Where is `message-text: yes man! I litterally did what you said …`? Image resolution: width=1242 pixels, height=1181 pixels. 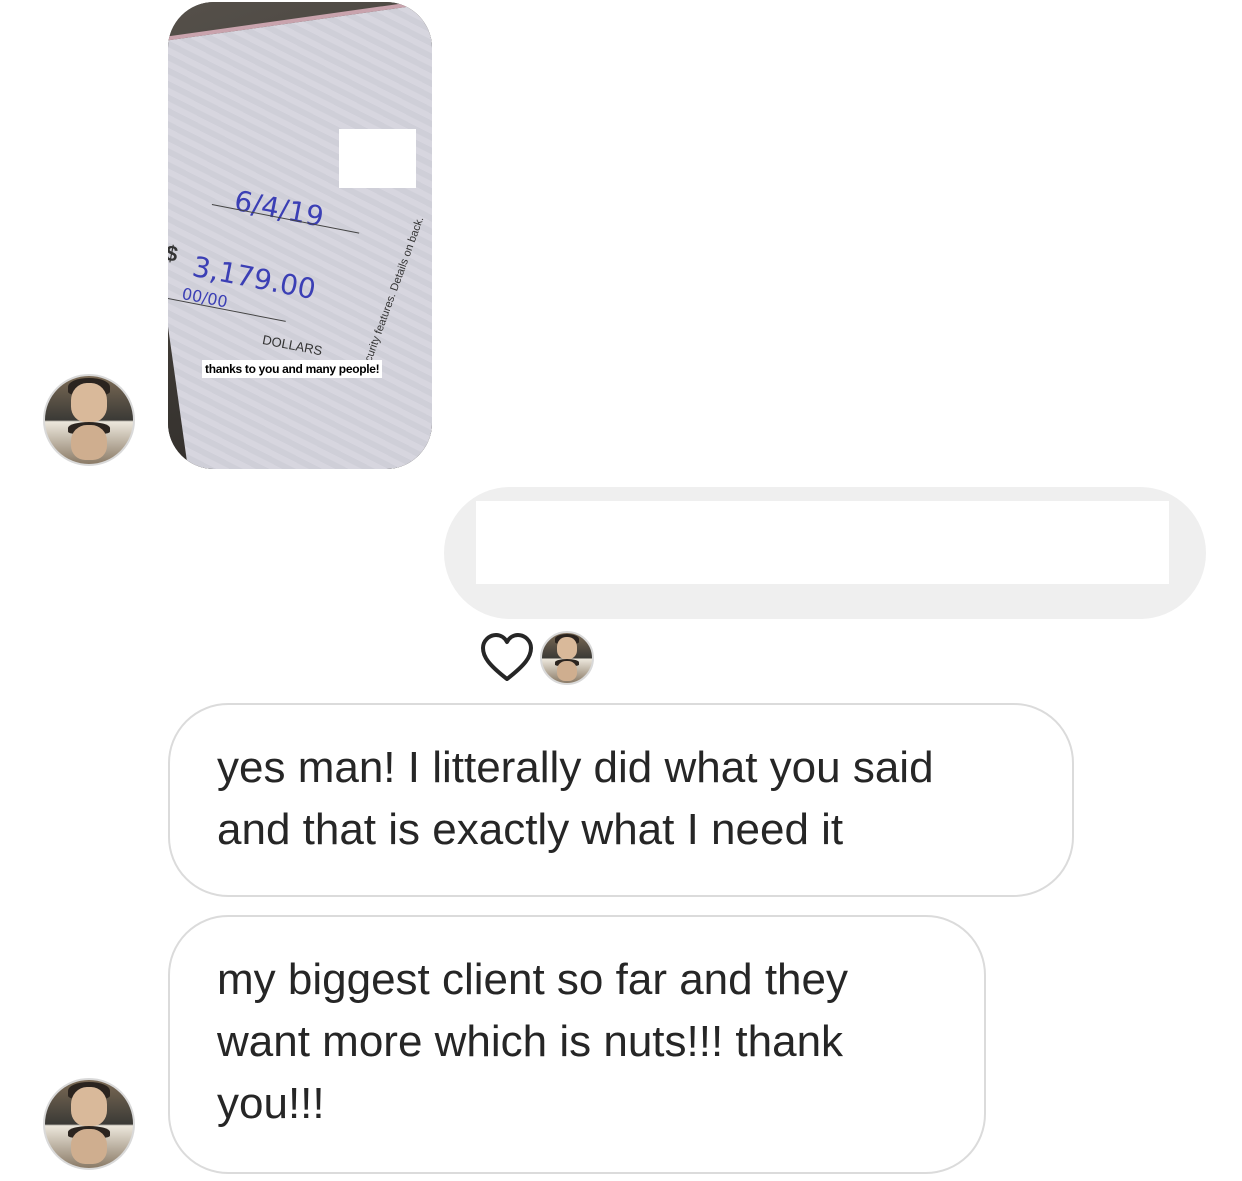 message-text: yes man! I litterally did what you said … is located at coordinates (575, 798).